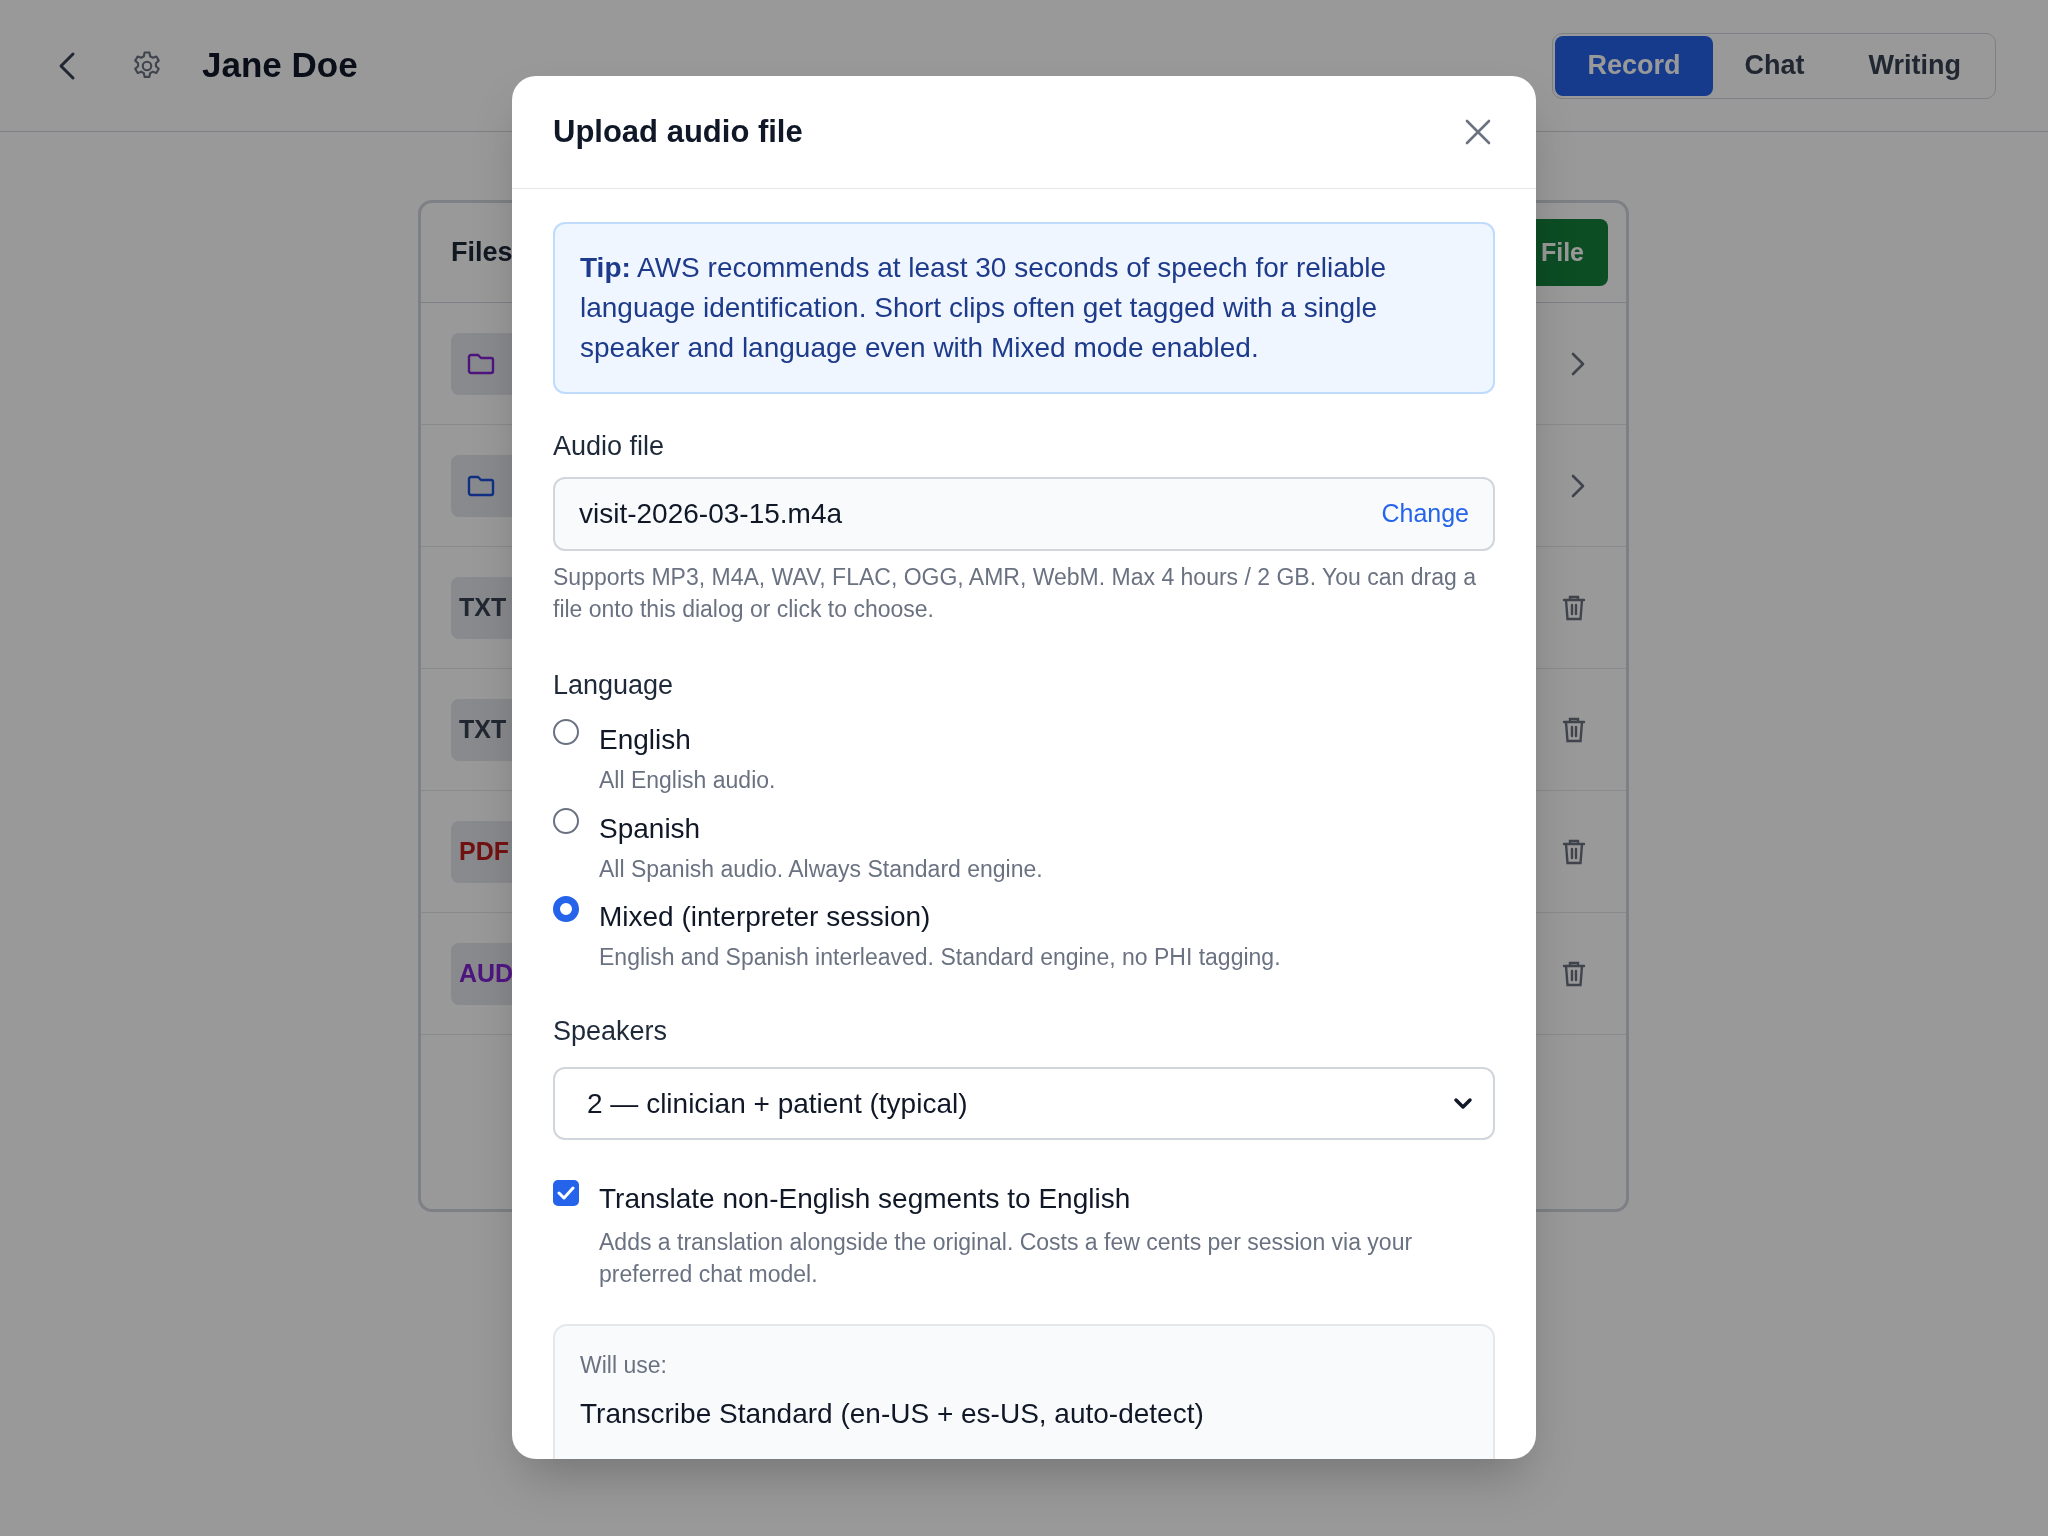 This screenshot has height=1536, width=2048. What do you see at coordinates (67, 65) in the screenshot?
I see `back-icon` at bounding box center [67, 65].